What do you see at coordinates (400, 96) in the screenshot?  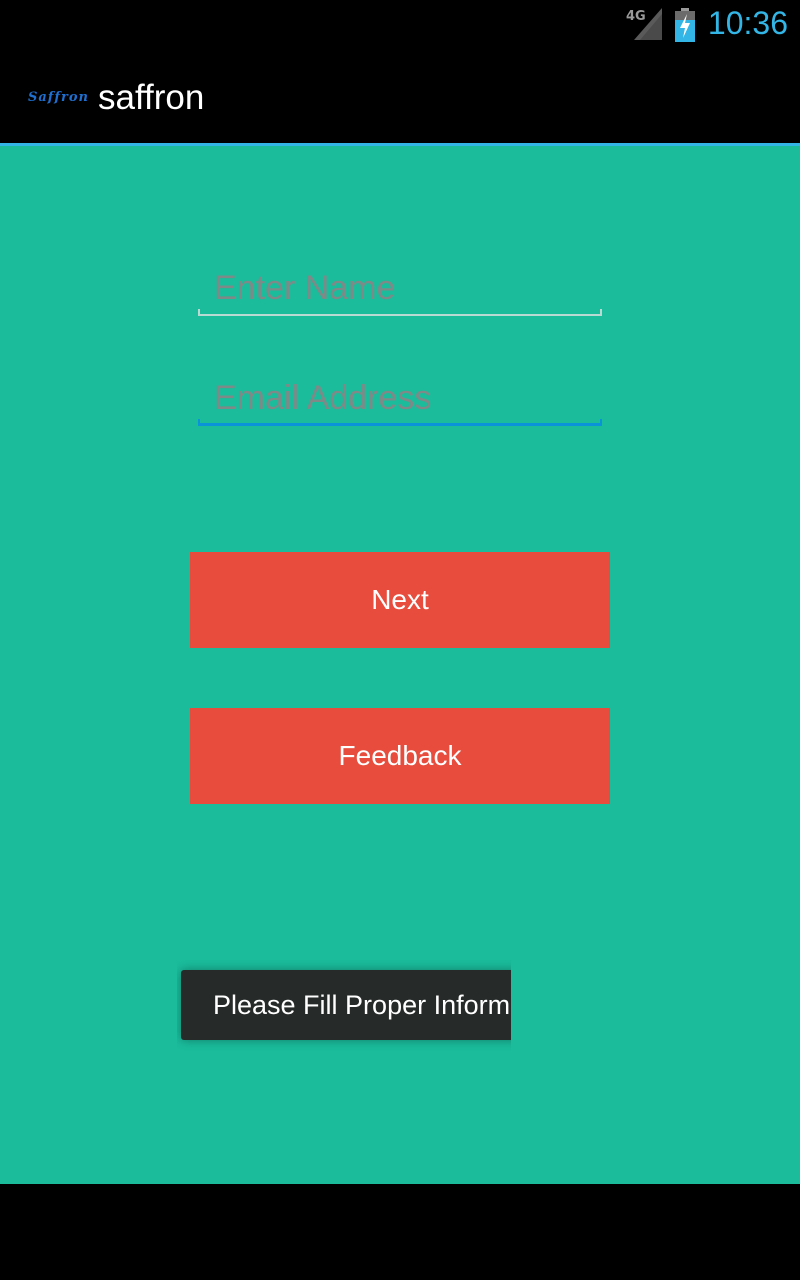 I see `action-bar: Saffron saffron` at bounding box center [400, 96].